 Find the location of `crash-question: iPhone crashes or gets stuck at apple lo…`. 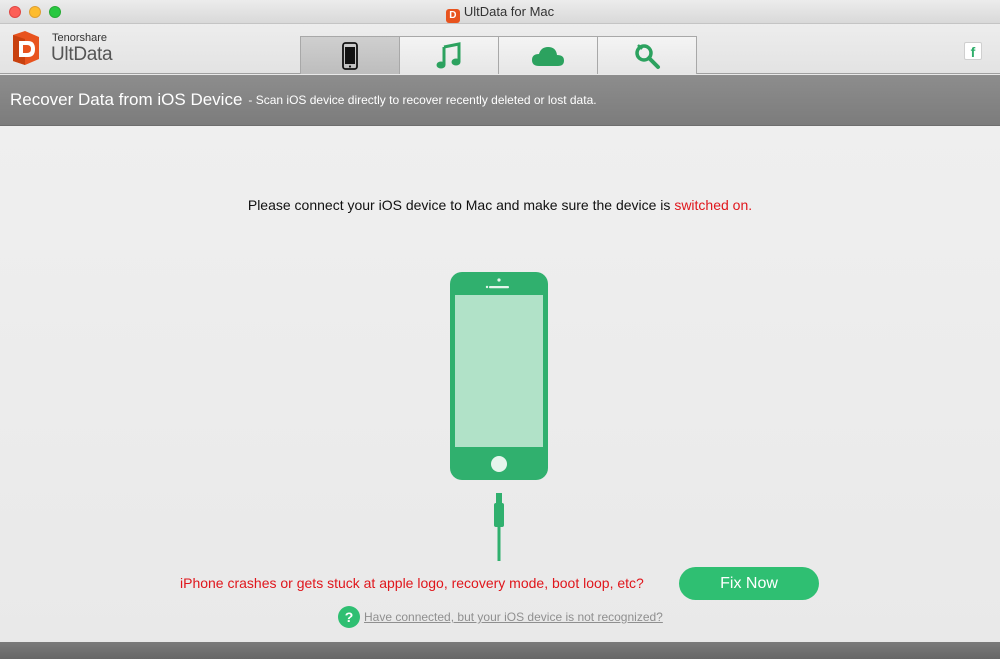

crash-question: iPhone crashes or gets stuck at apple lo… is located at coordinates (412, 583).